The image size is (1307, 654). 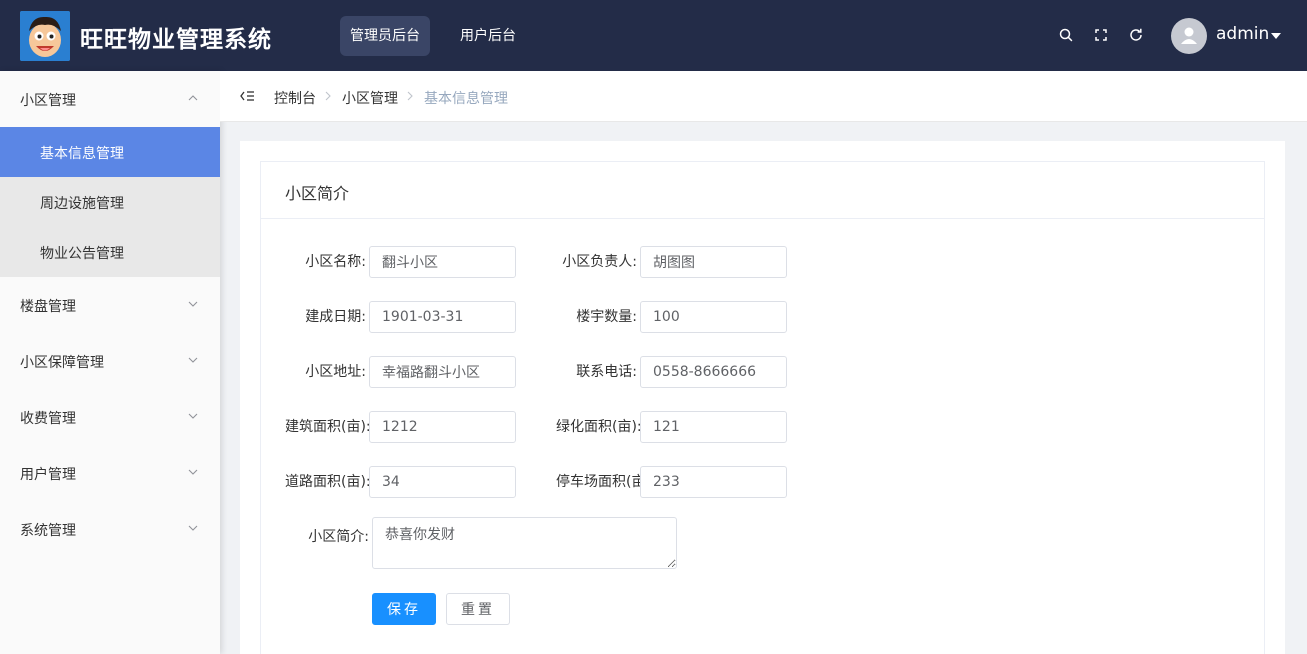 I want to click on top-header: 旺旺物业管理系统 管理员后台 用户后台 admin, so click(x=653, y=35).